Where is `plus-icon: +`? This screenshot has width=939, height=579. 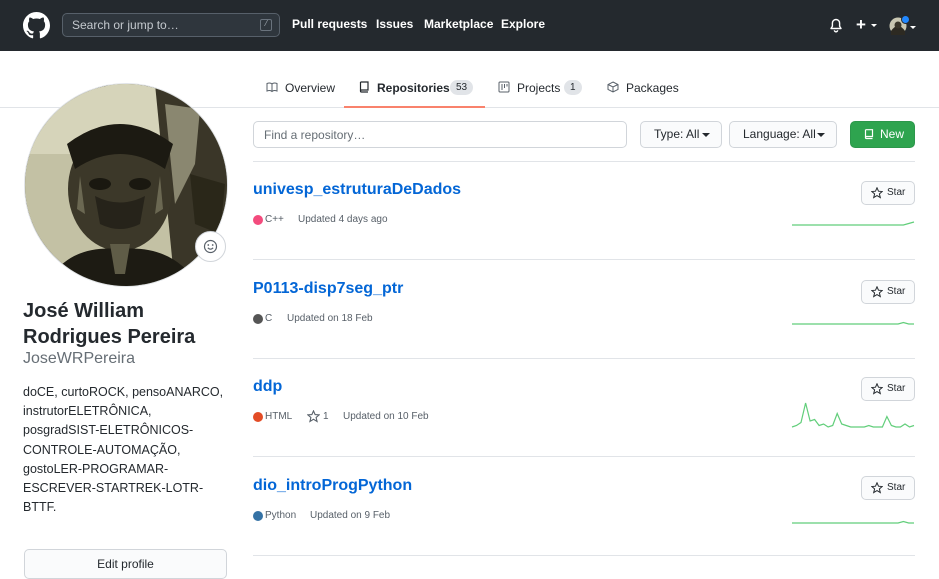
plus-icon: + is located at coordinates (861, 24).